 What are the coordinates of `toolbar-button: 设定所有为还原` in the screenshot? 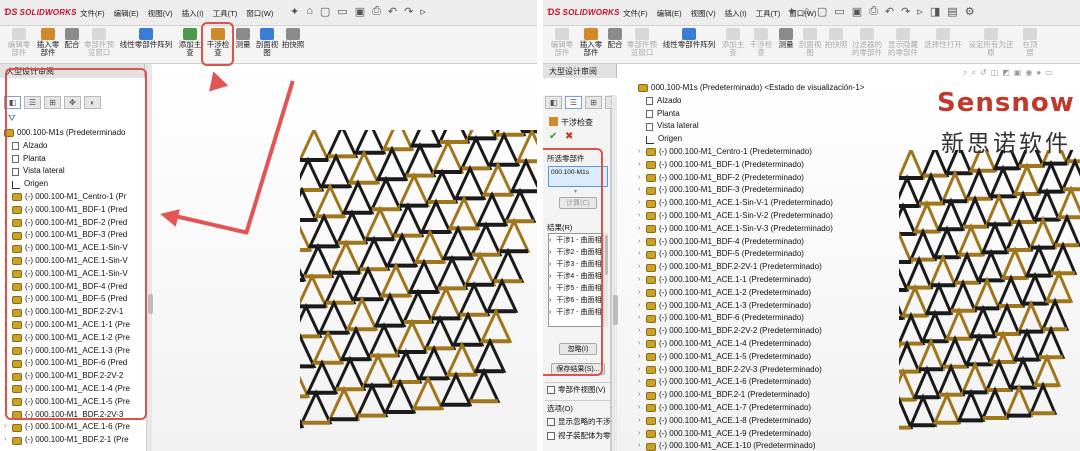 It's located at (991, 45).